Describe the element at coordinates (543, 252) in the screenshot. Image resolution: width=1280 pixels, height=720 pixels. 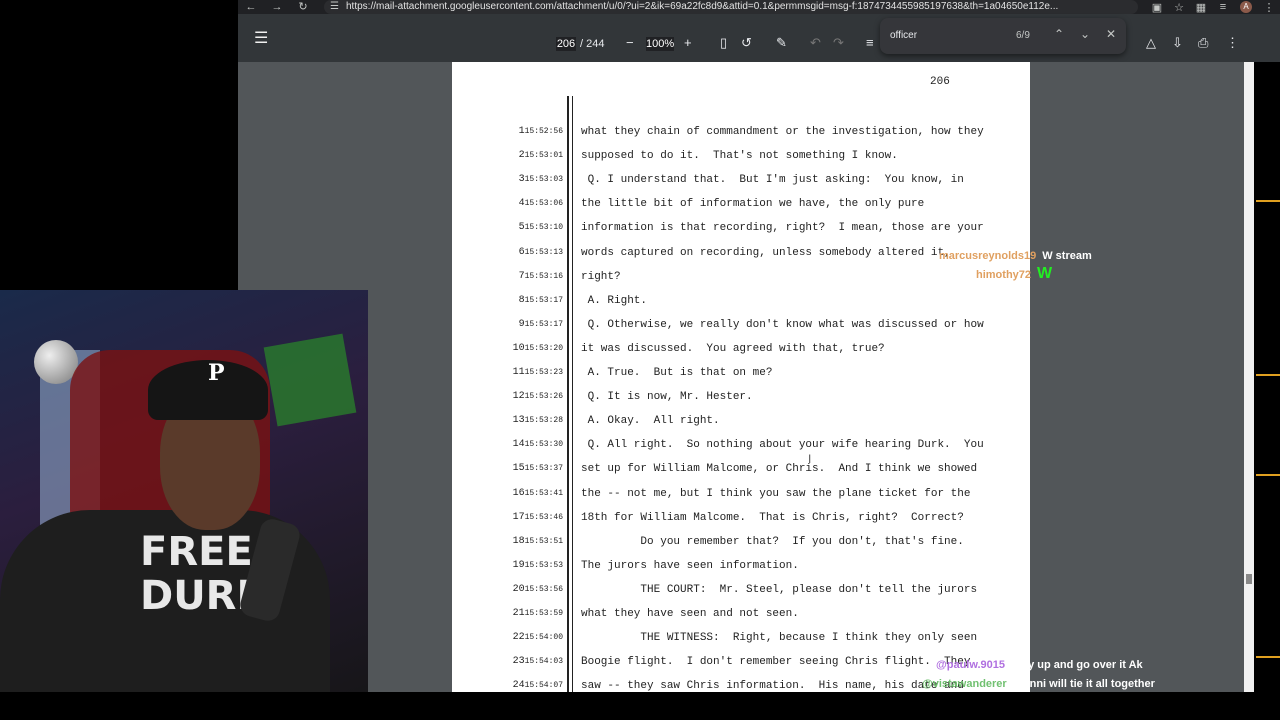
I see `line-timestamp: 15:53:13` at that location.